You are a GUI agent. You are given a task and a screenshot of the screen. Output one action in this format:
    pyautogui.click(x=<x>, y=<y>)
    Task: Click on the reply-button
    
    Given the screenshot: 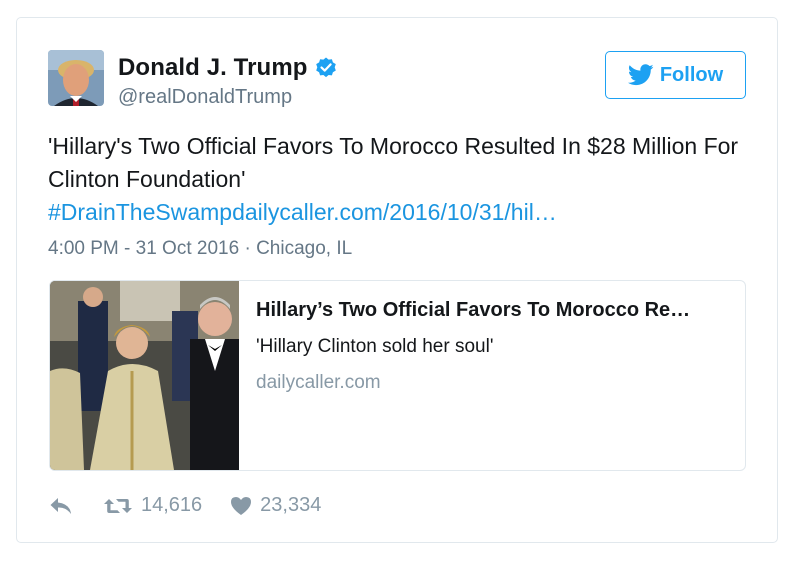 What is the action you would take?
    pyautogui.click(x=61, y=506)
    